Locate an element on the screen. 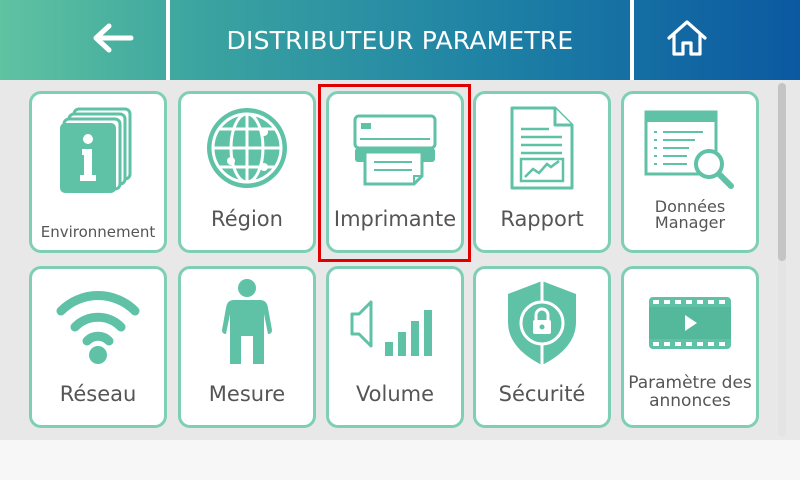 This screenshot has width=800, height=480. tile-parametre-annonces: Paramètre des annonces is located at coordinates (690, 347).